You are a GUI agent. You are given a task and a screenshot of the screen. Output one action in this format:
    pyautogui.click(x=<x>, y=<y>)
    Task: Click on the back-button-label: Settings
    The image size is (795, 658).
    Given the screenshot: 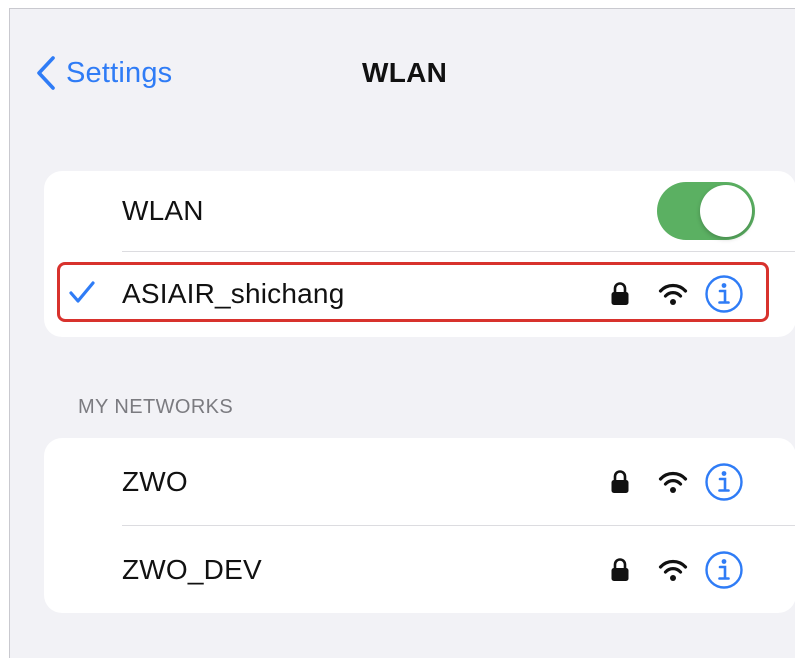 What is the action you would take?
    pyautogui.click(x=119, y=72)
    